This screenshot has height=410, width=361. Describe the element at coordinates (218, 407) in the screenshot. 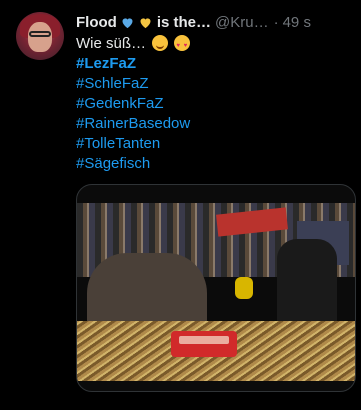

I see `tweet-actions` at that location.